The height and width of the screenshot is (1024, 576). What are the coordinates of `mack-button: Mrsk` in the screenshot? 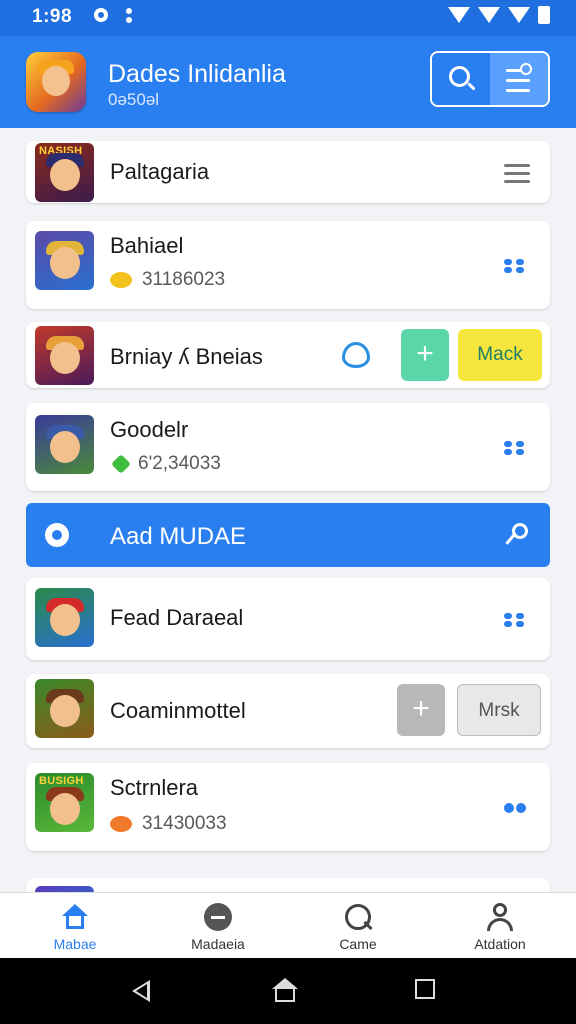 It's located at (499, 710).